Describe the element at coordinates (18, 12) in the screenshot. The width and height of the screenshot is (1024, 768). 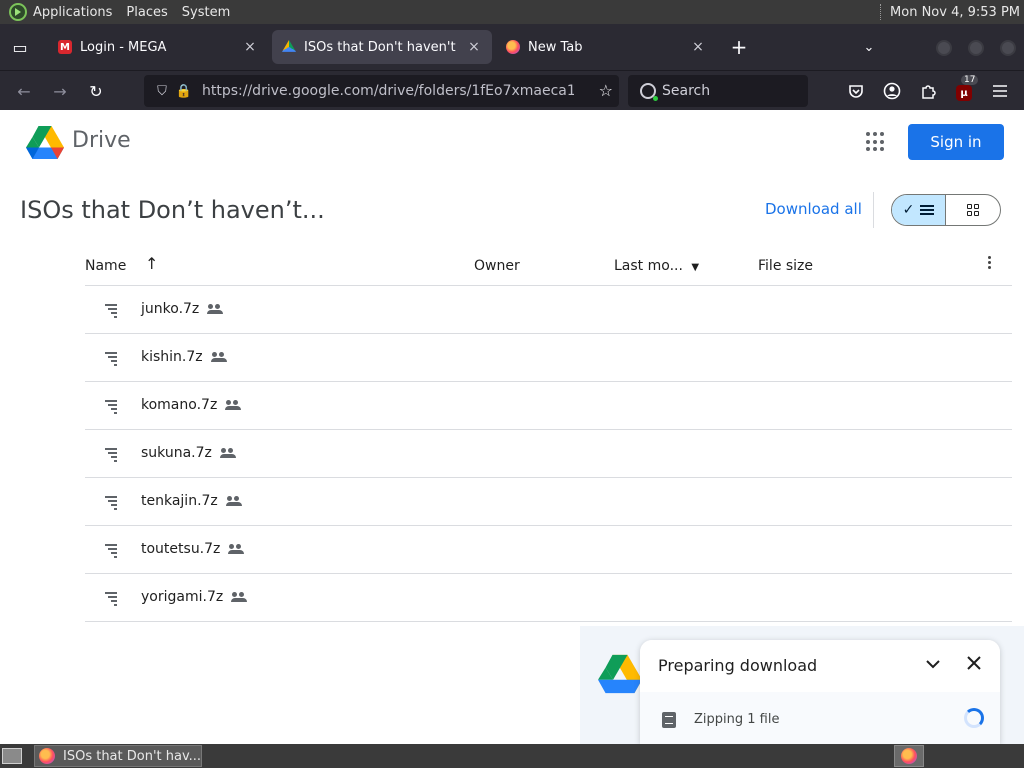
I see `mate-menu-icon` at that location.